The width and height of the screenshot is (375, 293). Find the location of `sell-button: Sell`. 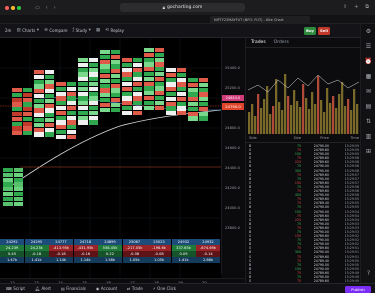

sell-button: Sell is located at coordinates (324, 31).